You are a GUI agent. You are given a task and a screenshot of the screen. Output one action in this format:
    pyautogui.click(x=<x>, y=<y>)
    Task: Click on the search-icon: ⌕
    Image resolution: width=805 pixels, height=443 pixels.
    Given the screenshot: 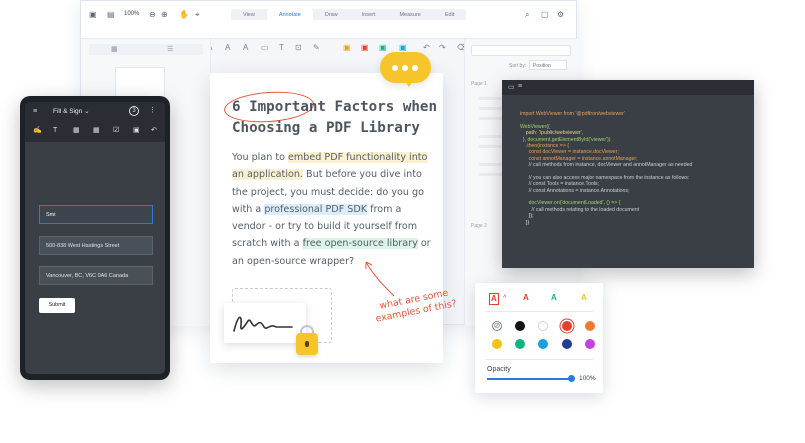 What is the action you would take?
    pyautogui.click(x=527, y=15)
    